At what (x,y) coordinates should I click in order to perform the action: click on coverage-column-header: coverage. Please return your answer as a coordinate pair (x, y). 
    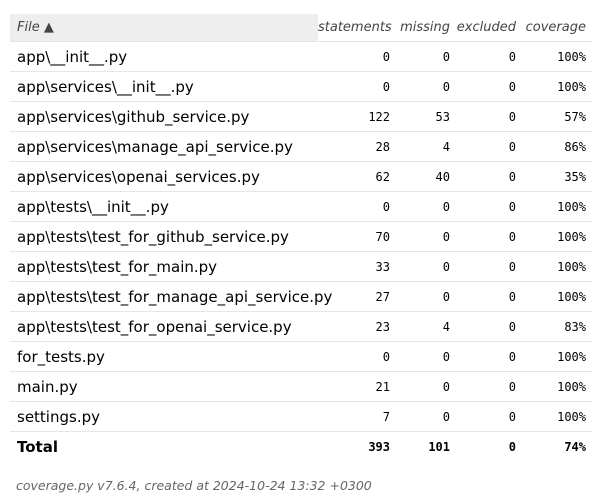
    Looking at the image, I should click on (557, 28).